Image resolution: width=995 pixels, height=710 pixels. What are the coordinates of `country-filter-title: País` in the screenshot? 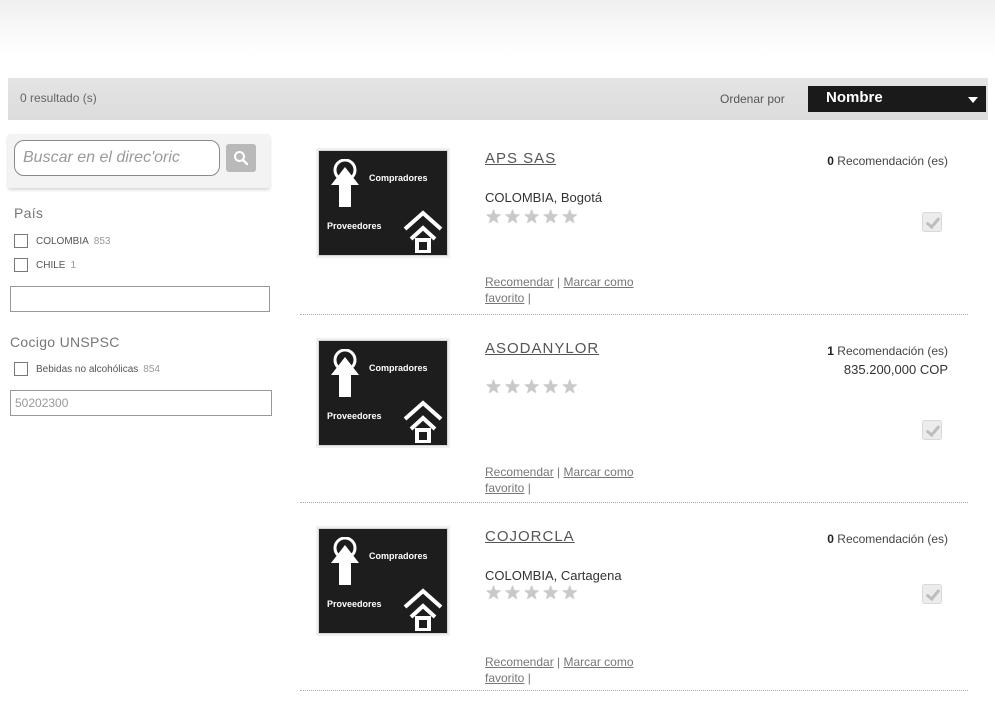 It's located at (29, 213).